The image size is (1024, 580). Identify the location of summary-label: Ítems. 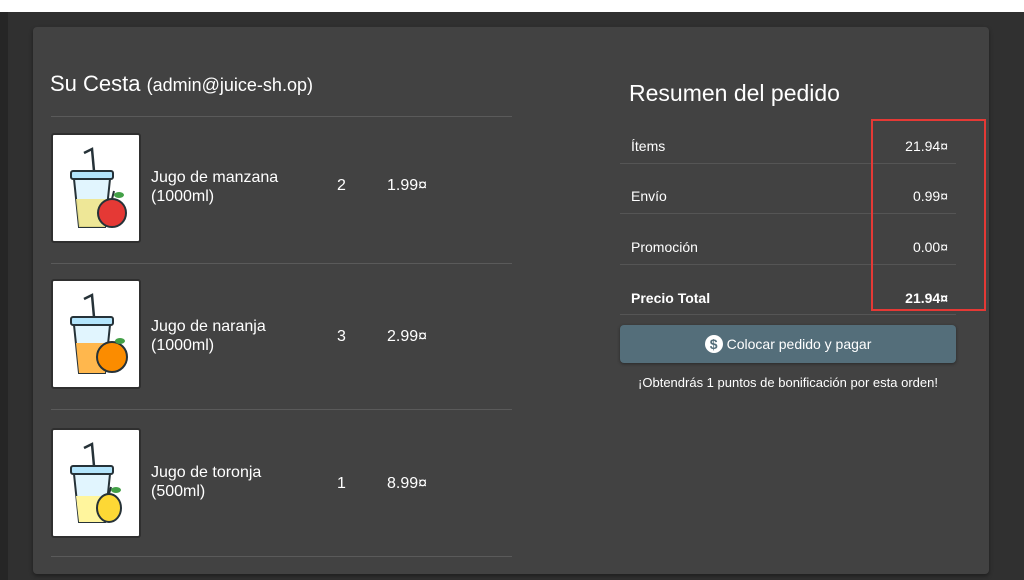
(648, 146).